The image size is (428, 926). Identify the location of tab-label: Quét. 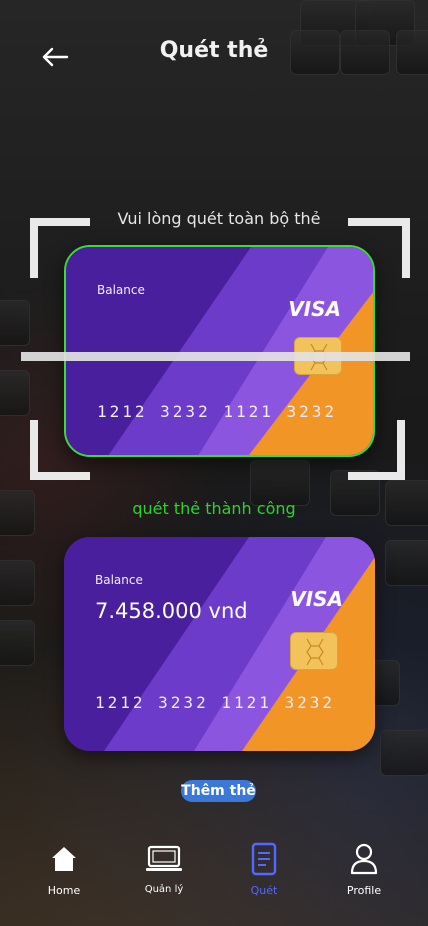
(264, 890).